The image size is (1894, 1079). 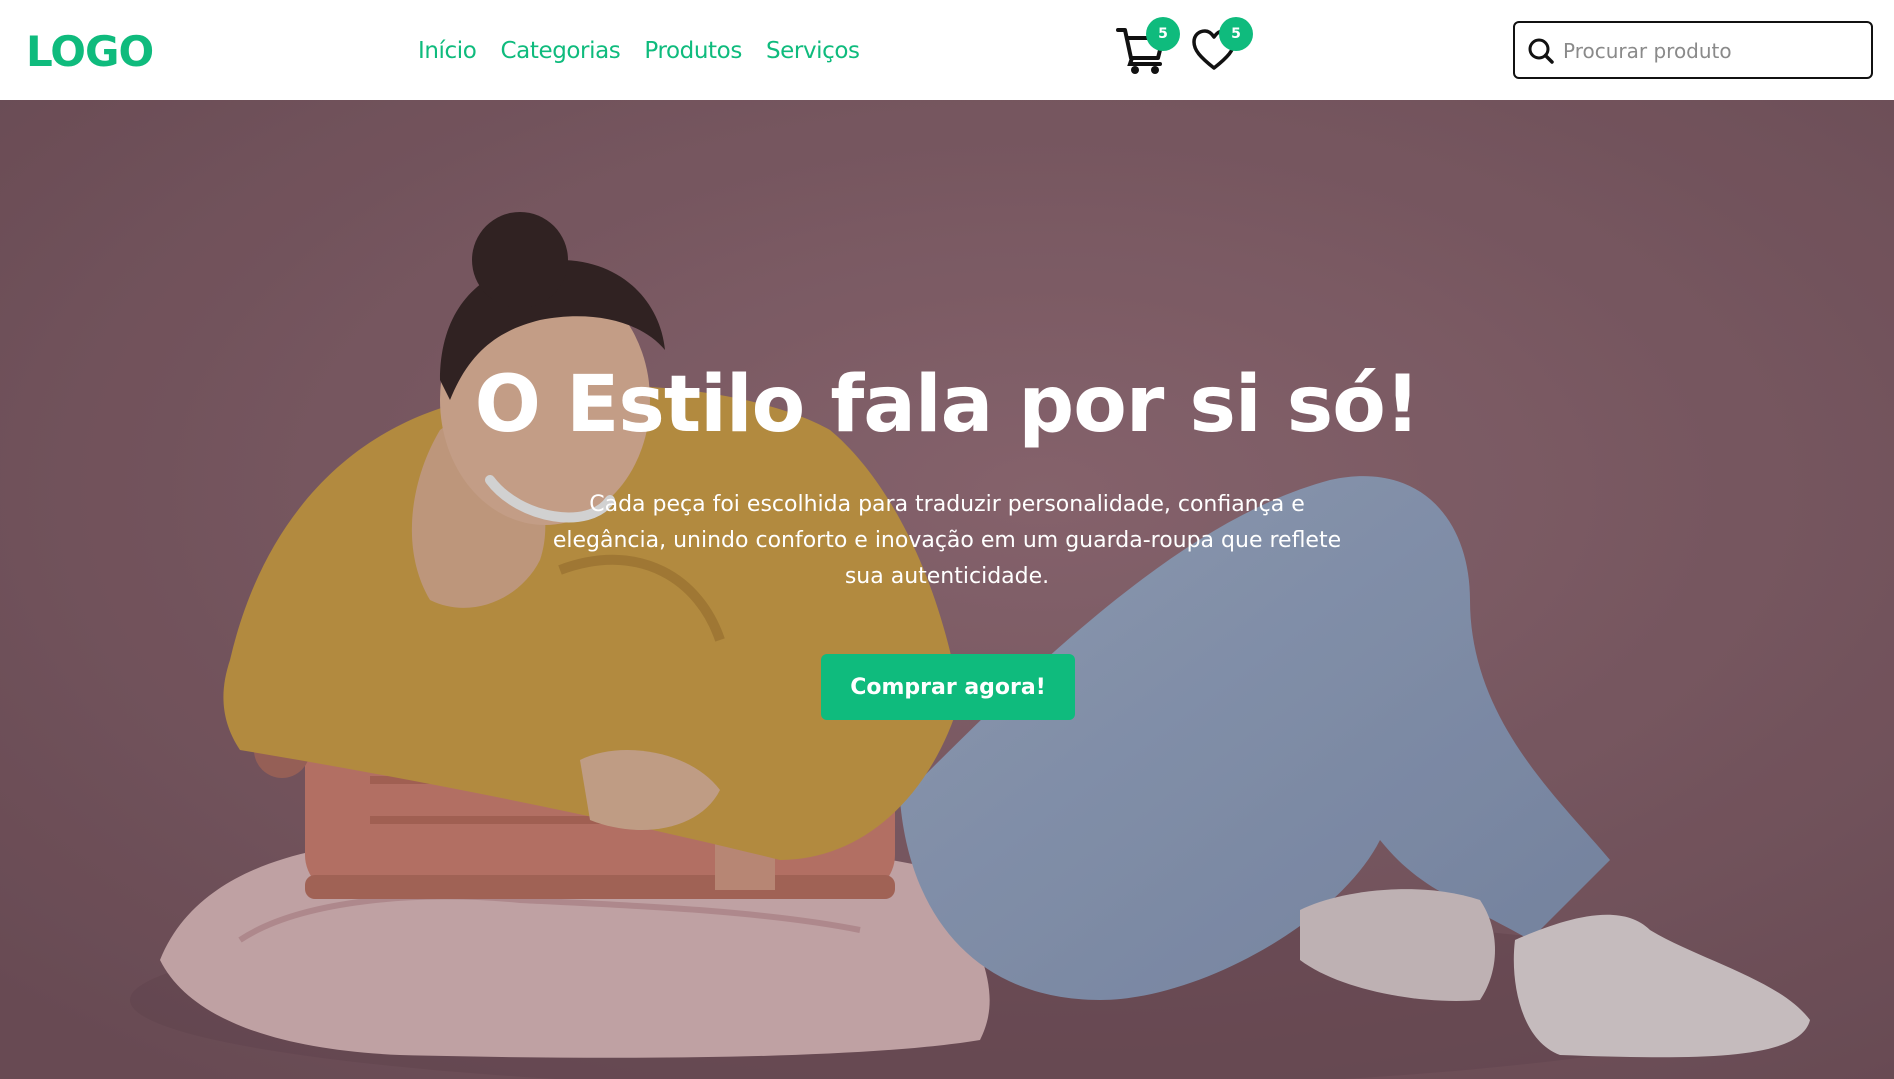 I want to click on nav-link-produtos: Produtos, so click(x=693, y=52).